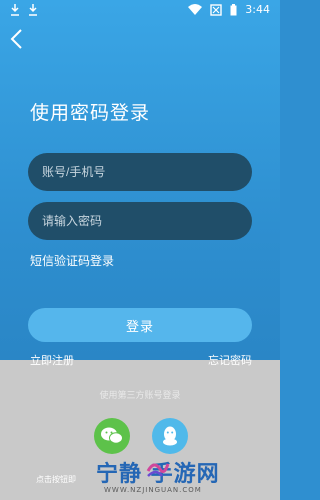 The image size is (320, 500). What do you see at coordinates (140, 396) in the screenshot?
I see `third-party-label: 使用第三方账号登录` at bounding box center [140, 396].